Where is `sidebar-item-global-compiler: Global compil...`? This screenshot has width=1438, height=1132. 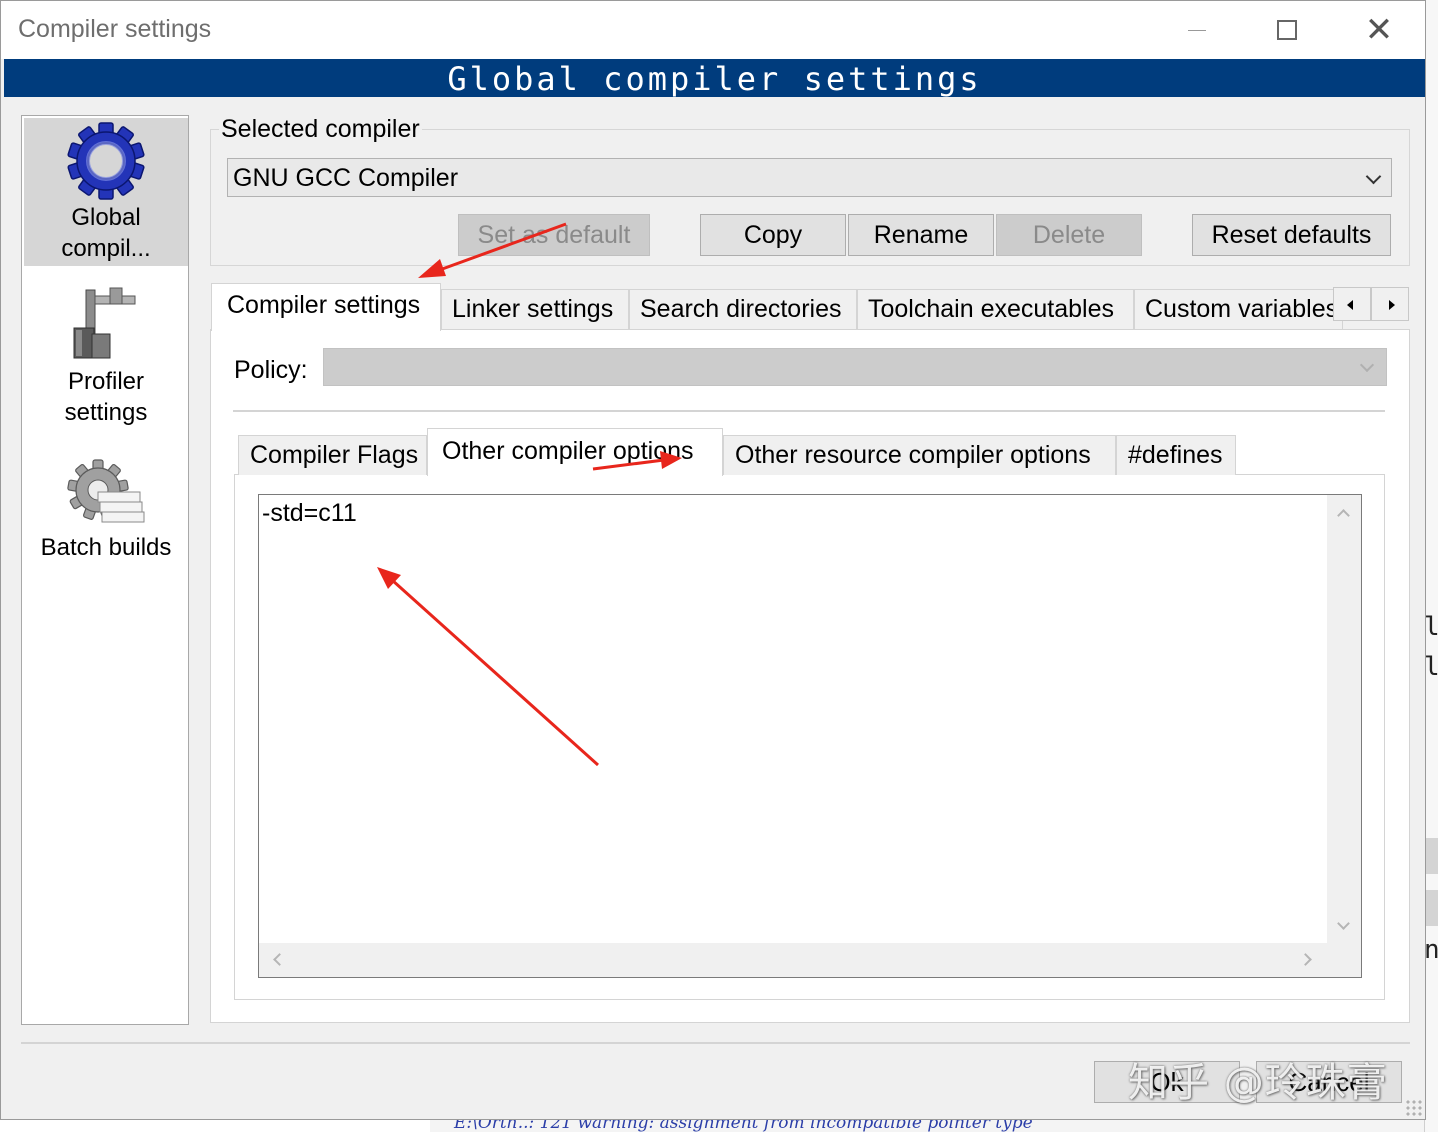 sidebar-item-global-compiler: Global compil... is located at coordinates (106, 192).